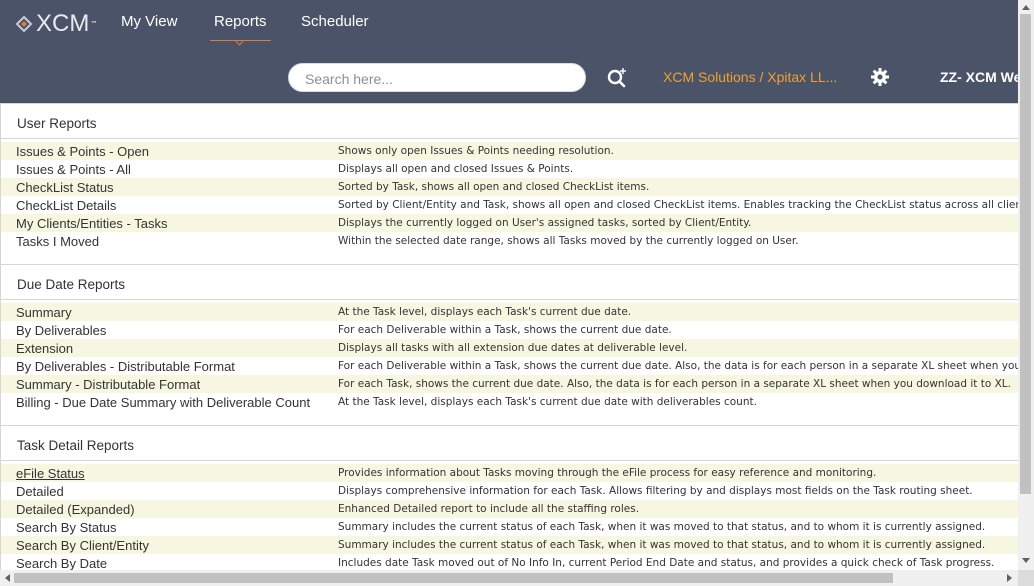 This screenshot has height=586, width=1034. I want to click on logo-trademark: ™, so click(94, 24).